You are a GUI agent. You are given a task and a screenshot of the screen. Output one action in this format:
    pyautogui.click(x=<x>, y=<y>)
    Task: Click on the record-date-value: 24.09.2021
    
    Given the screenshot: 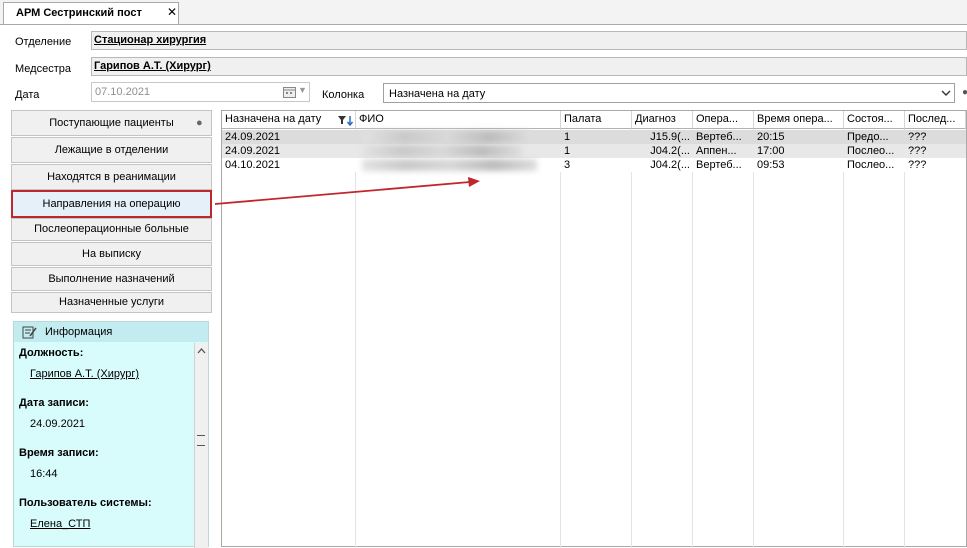 What is the action you would take?
    pyautogui.click(x=58, y=424)
    